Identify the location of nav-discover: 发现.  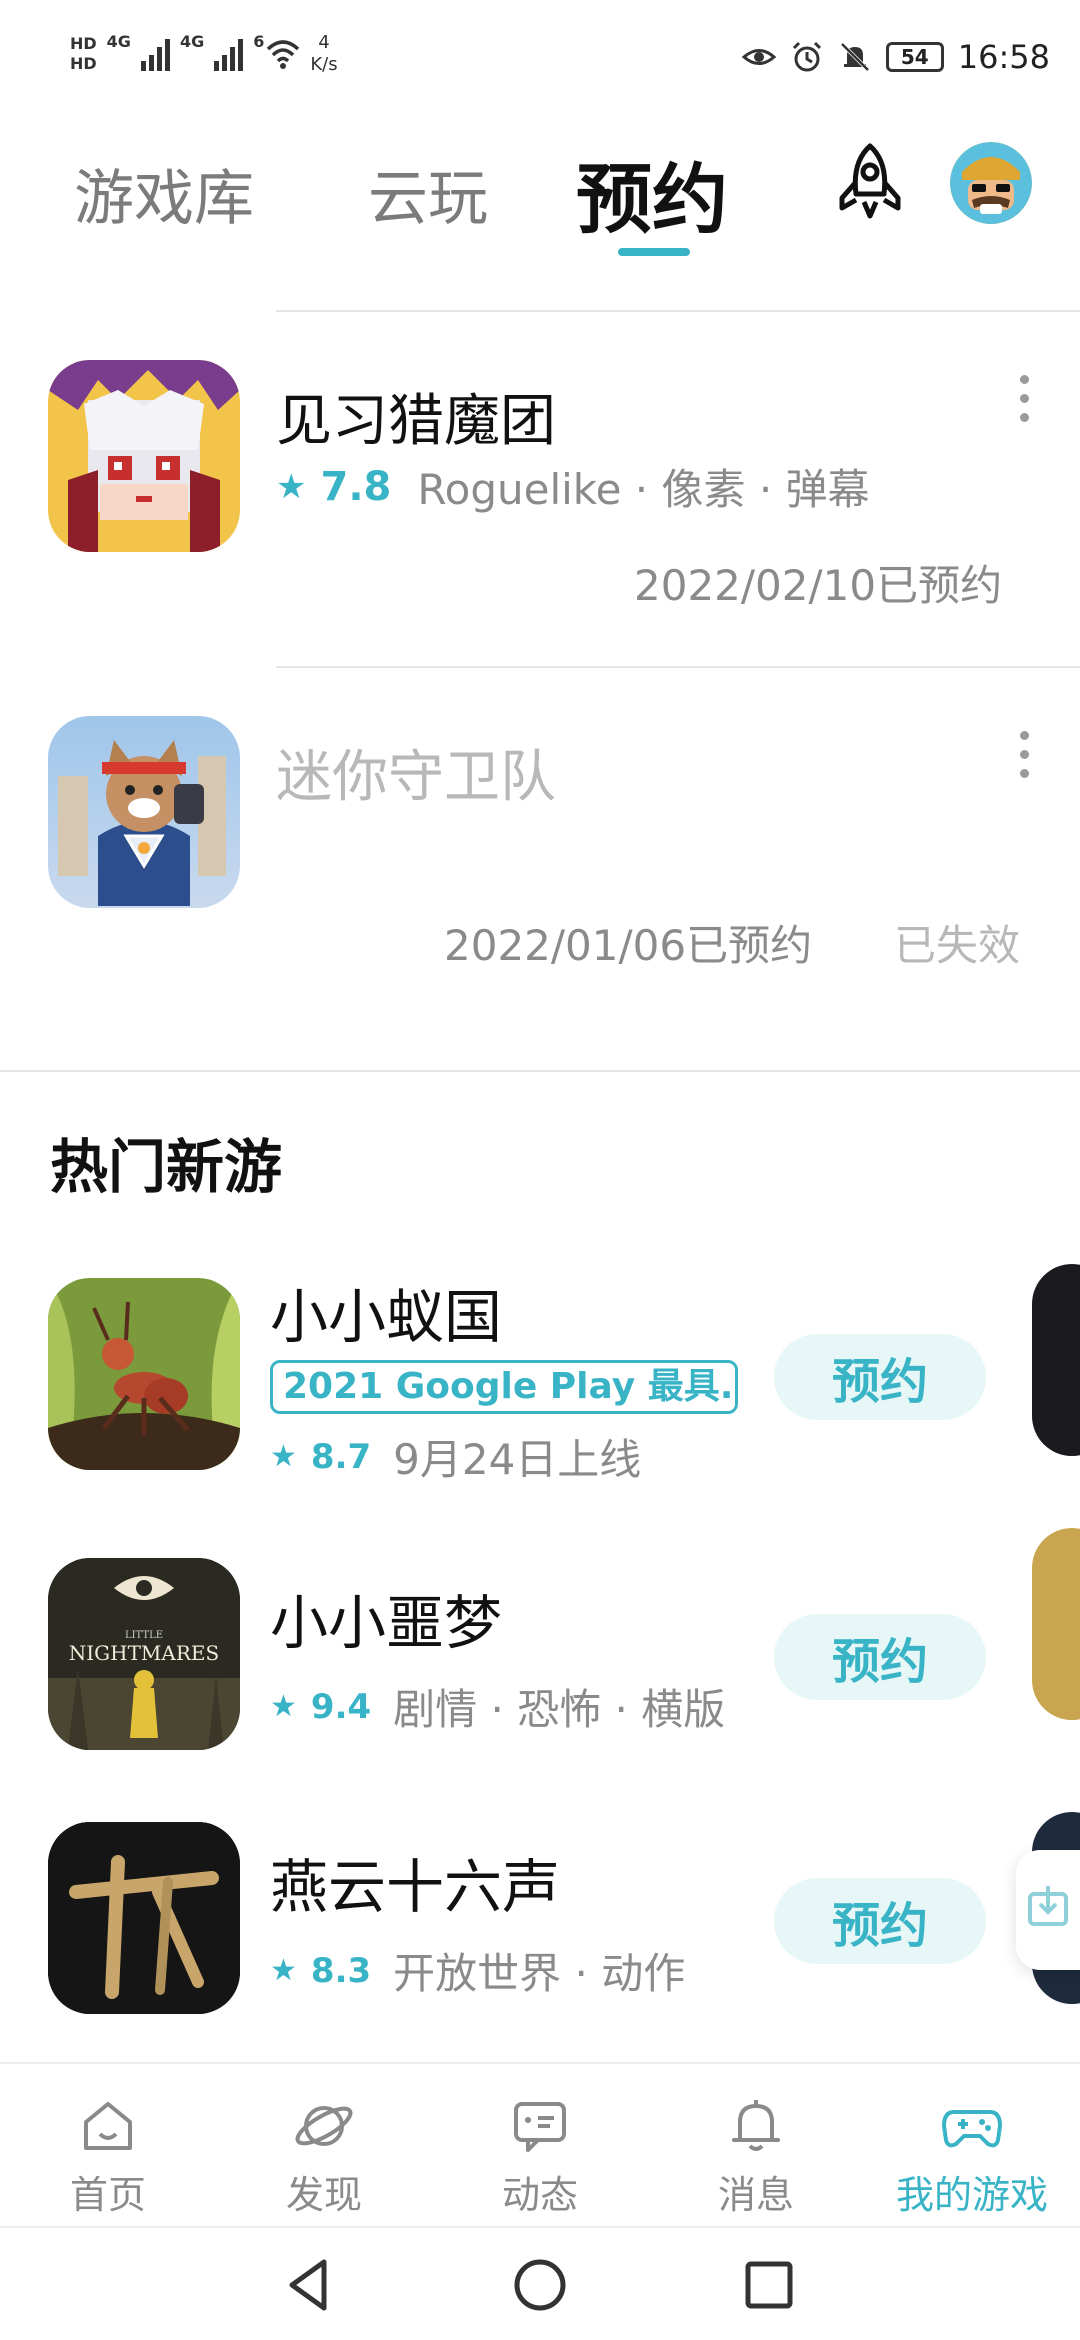
(324, 2156).